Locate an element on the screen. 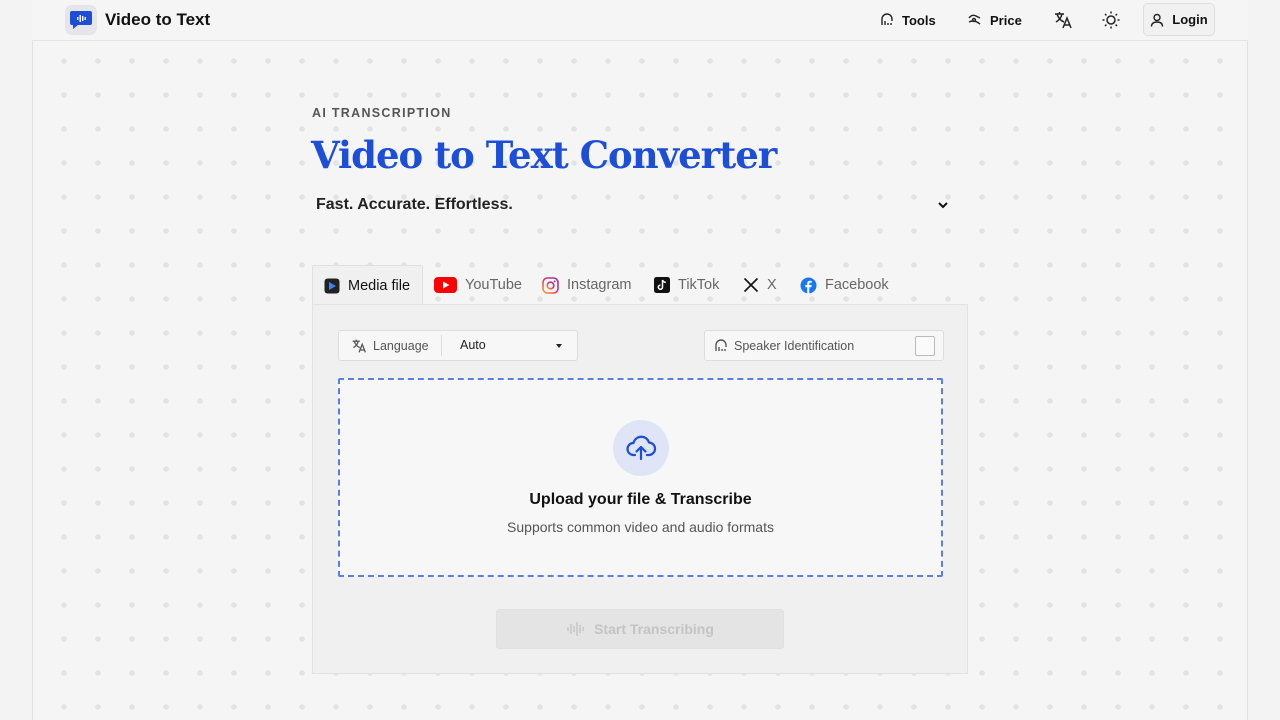 The width and height of the screenshot is (1280, 720). logo-icon is located at coordinates (81, 20).